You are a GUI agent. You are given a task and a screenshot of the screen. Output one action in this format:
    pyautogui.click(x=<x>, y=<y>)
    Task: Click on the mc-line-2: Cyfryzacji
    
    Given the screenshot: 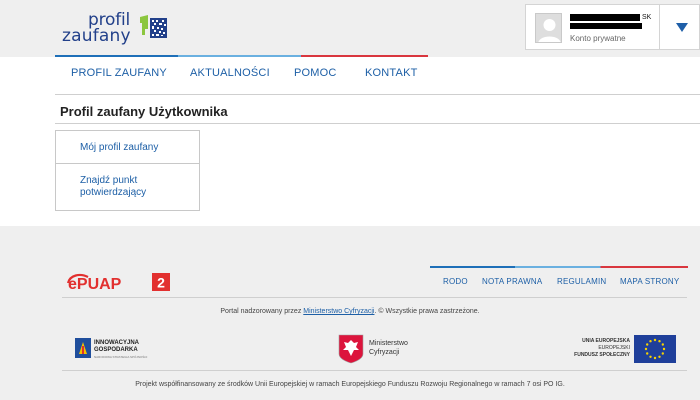 What is the action you would take?
    pyautogui.click(x=384, y=352)
    